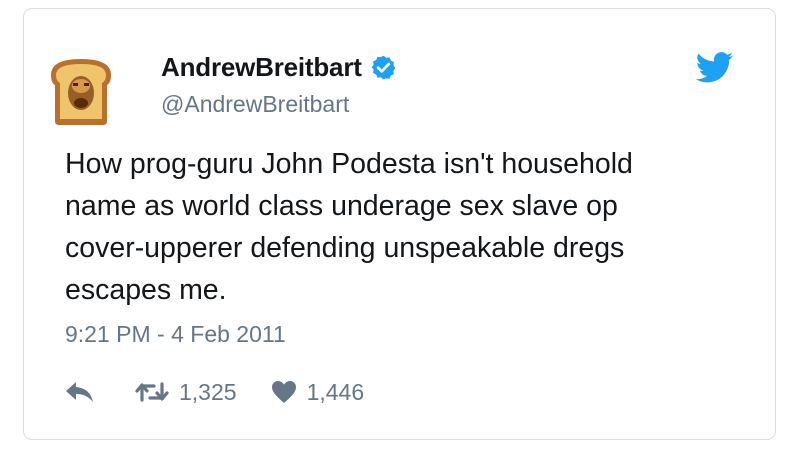 The height and width of the screenshot is (450, 800). What do you see at coordinates (175, 334) in the screenshot?
I see `tweet-timestamp: 9:21 PM - 4 Feb 2011` at bounding box center [175, 334].